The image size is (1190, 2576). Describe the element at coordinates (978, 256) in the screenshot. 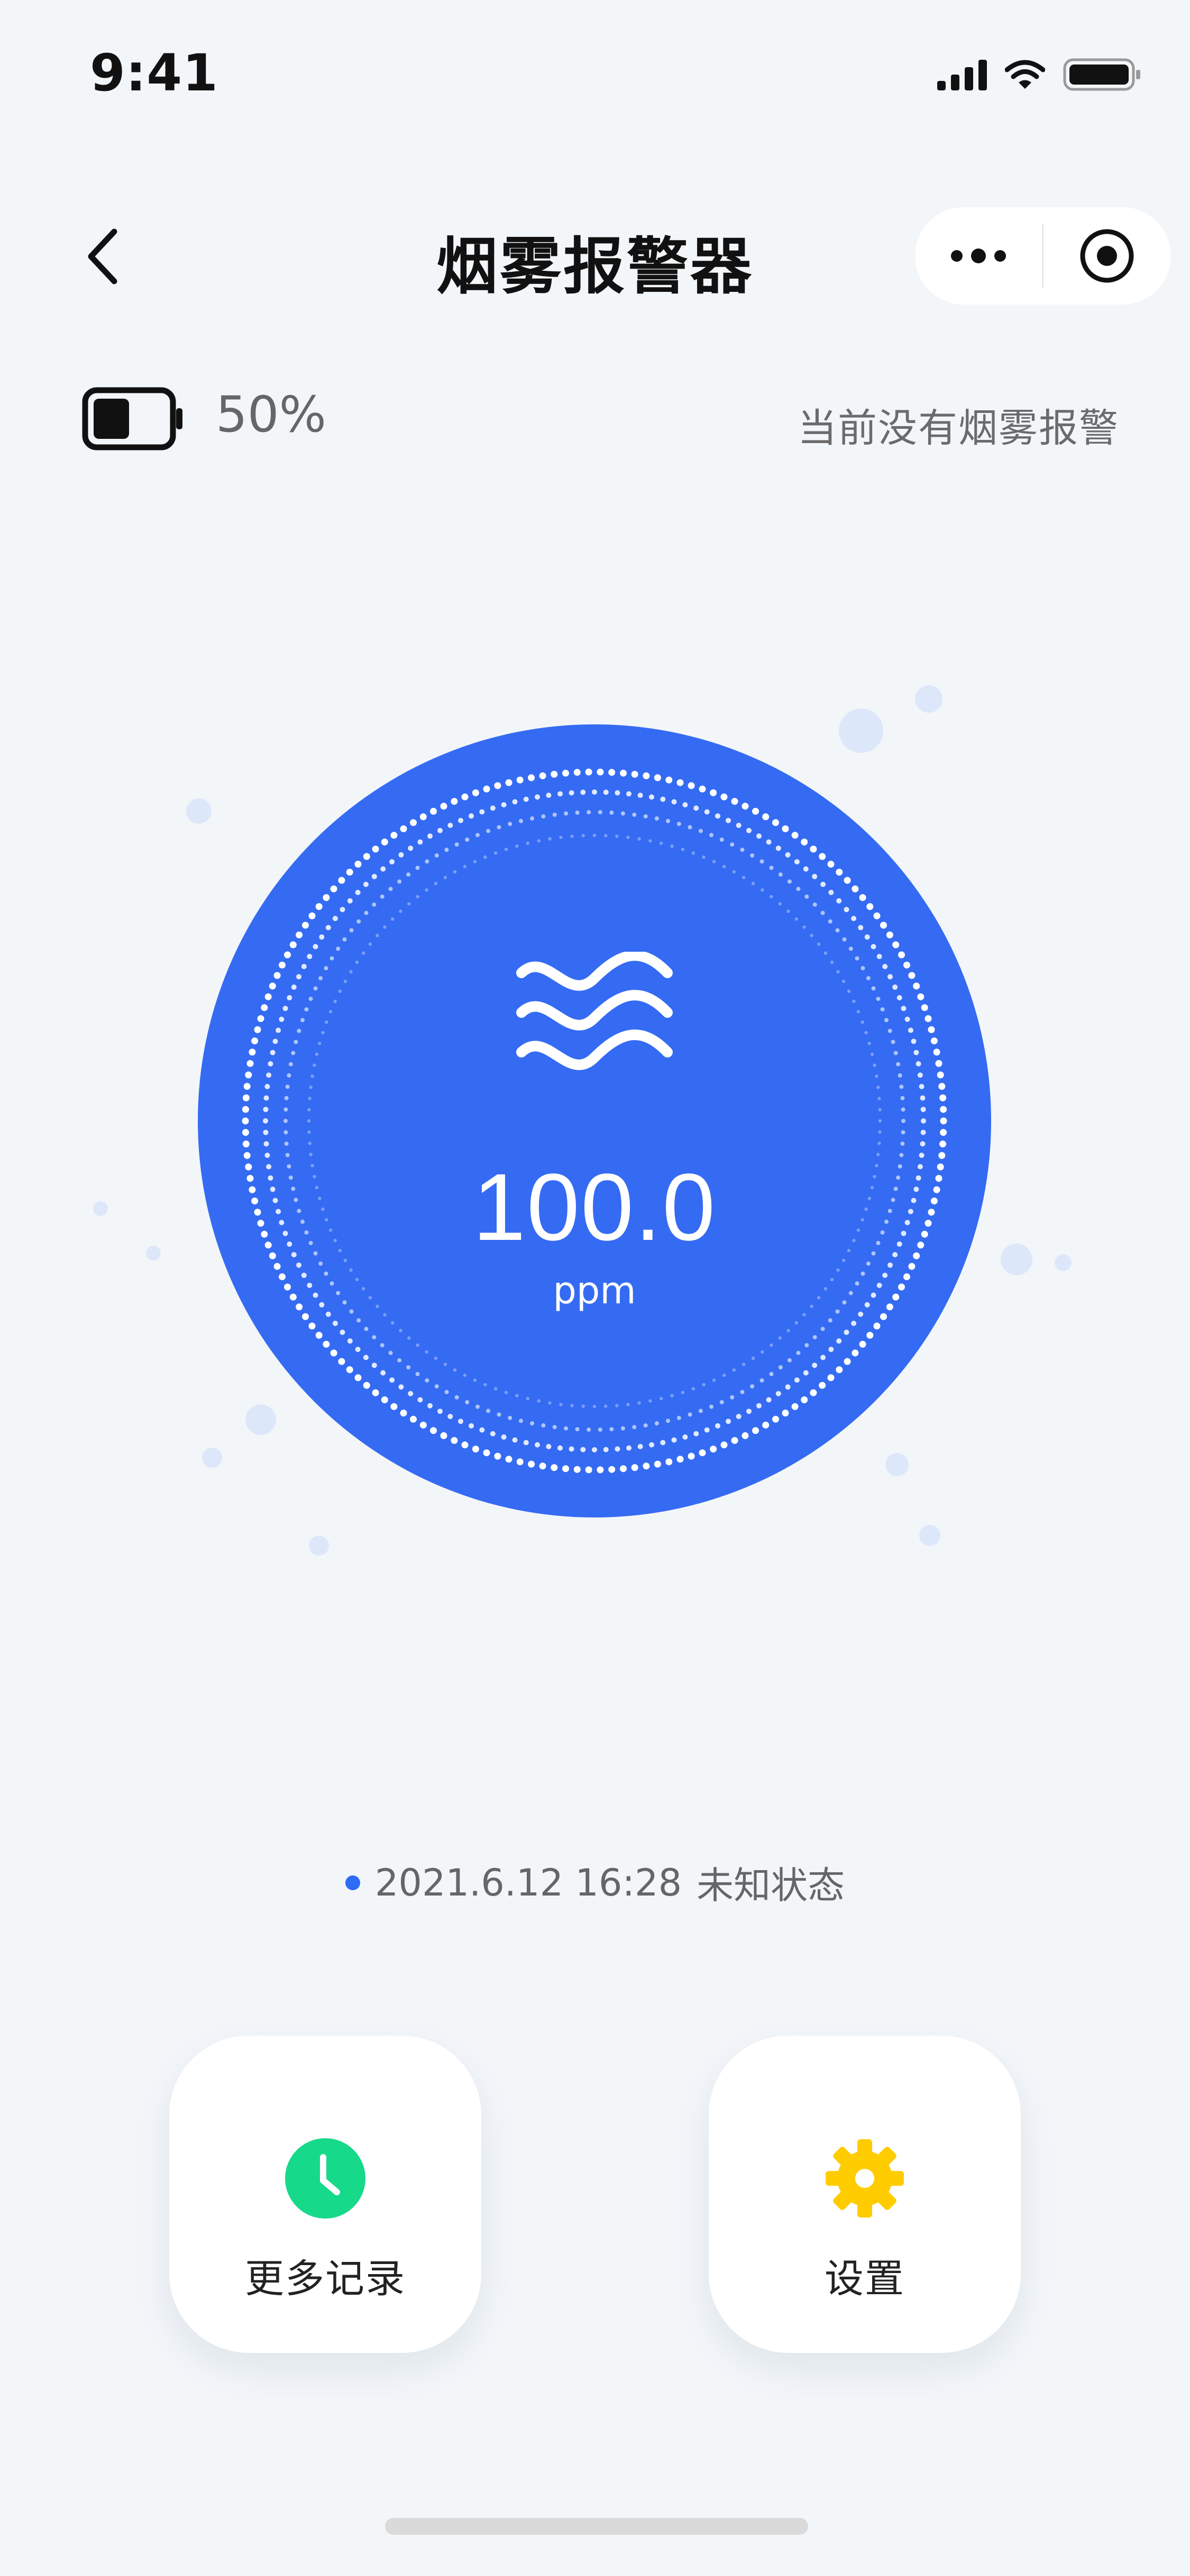

I see `more-button` at that location.